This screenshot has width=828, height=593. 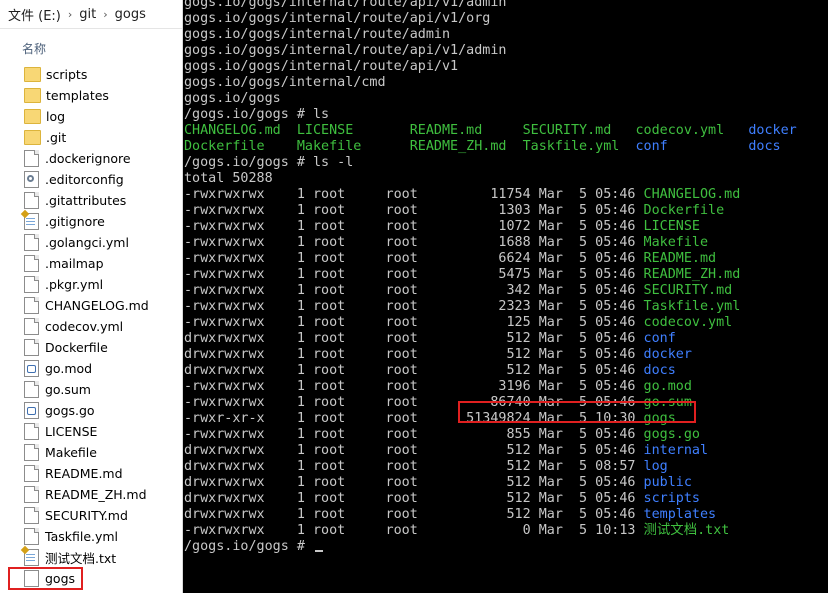 I want to click on file-item: go.sum, so click(x=91, y=389).